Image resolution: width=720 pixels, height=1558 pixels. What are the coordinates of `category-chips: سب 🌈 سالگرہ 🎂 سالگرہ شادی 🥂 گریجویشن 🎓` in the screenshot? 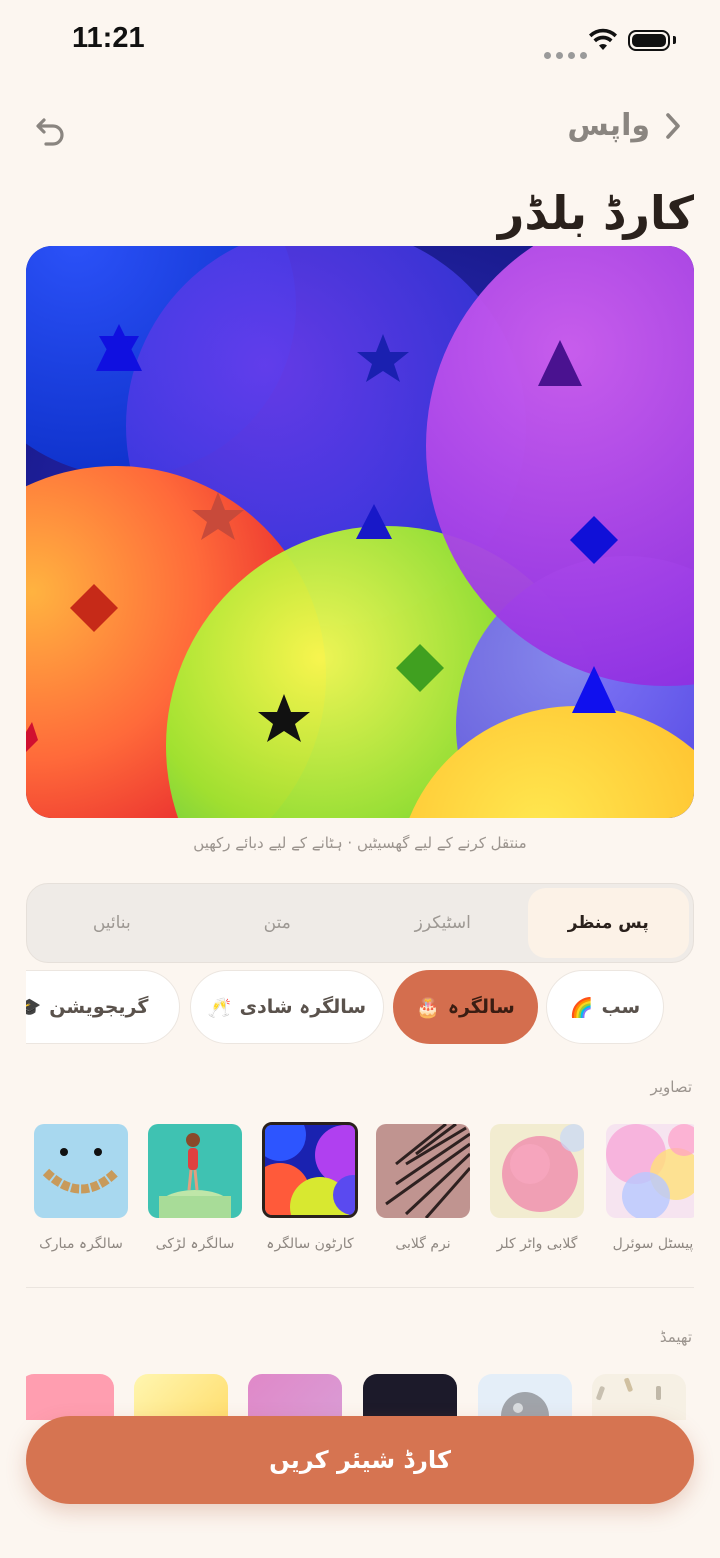 It's located at (360, 1007).